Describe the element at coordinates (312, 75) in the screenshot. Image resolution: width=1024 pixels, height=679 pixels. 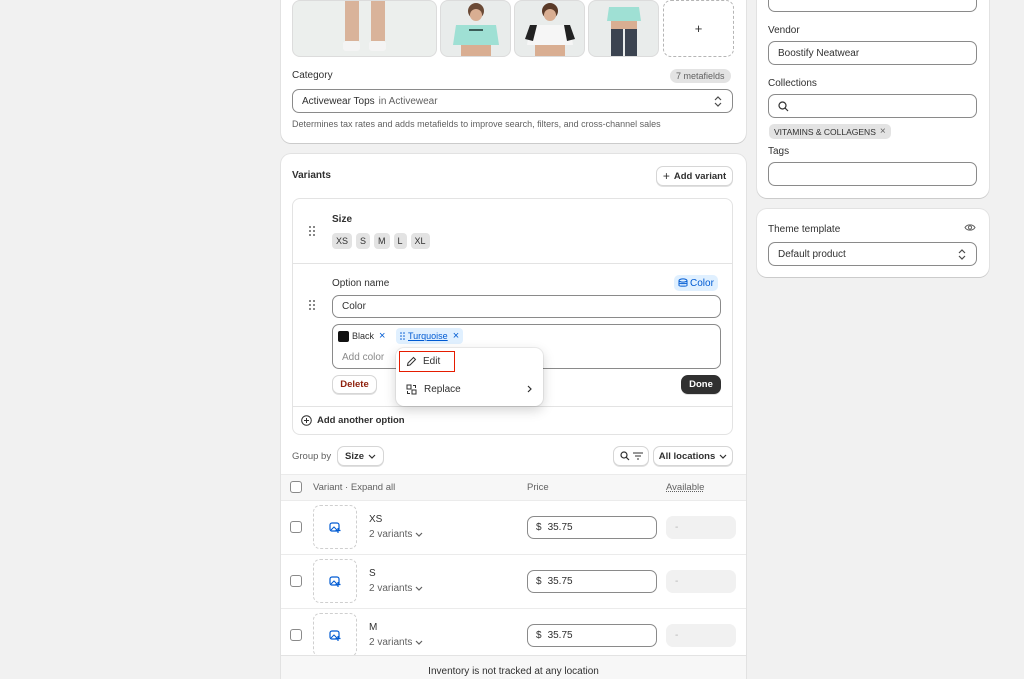
I see `category-label: Category` at that location.